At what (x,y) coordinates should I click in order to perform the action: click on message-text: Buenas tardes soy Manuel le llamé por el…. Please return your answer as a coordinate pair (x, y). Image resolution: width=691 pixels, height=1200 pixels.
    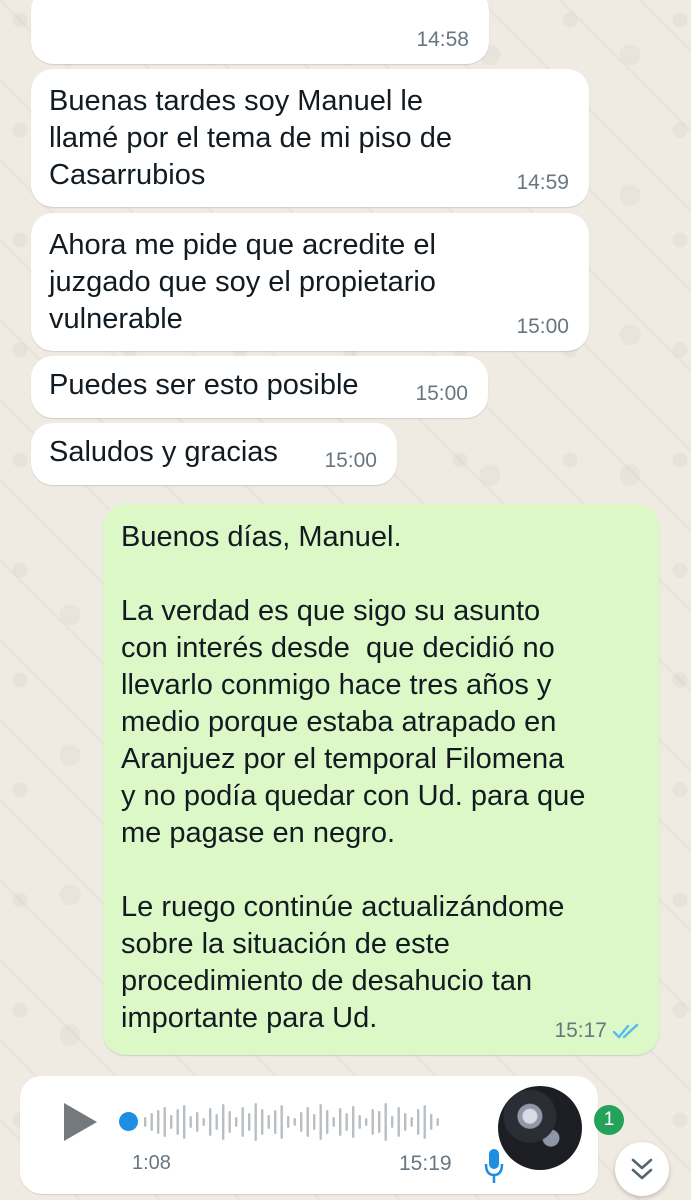
    Looking at the image, I should click on (250, 138).